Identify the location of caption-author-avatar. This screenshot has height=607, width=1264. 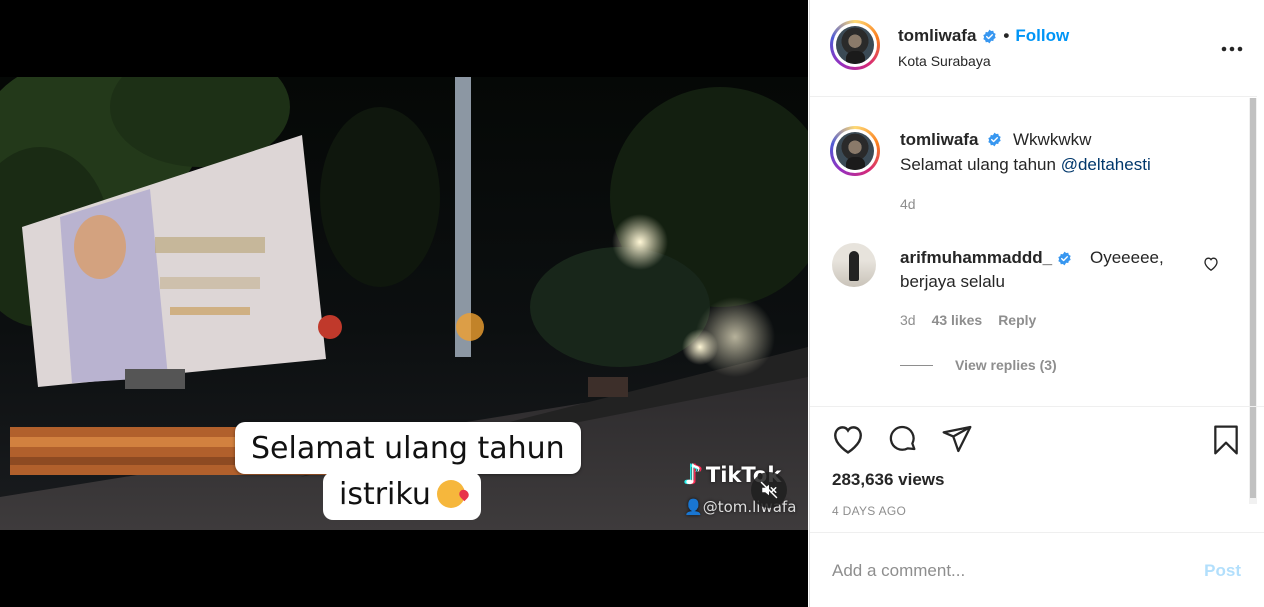
(855, 151).